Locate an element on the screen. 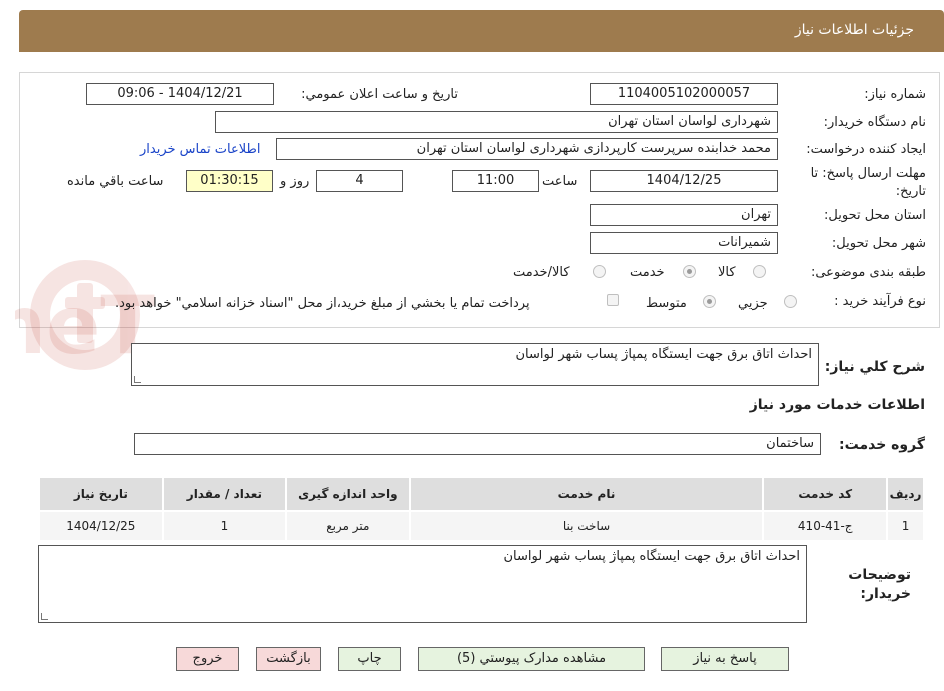  buyer-org-label: نام دستگاه خريدار: is located at coordinates (874, 122).